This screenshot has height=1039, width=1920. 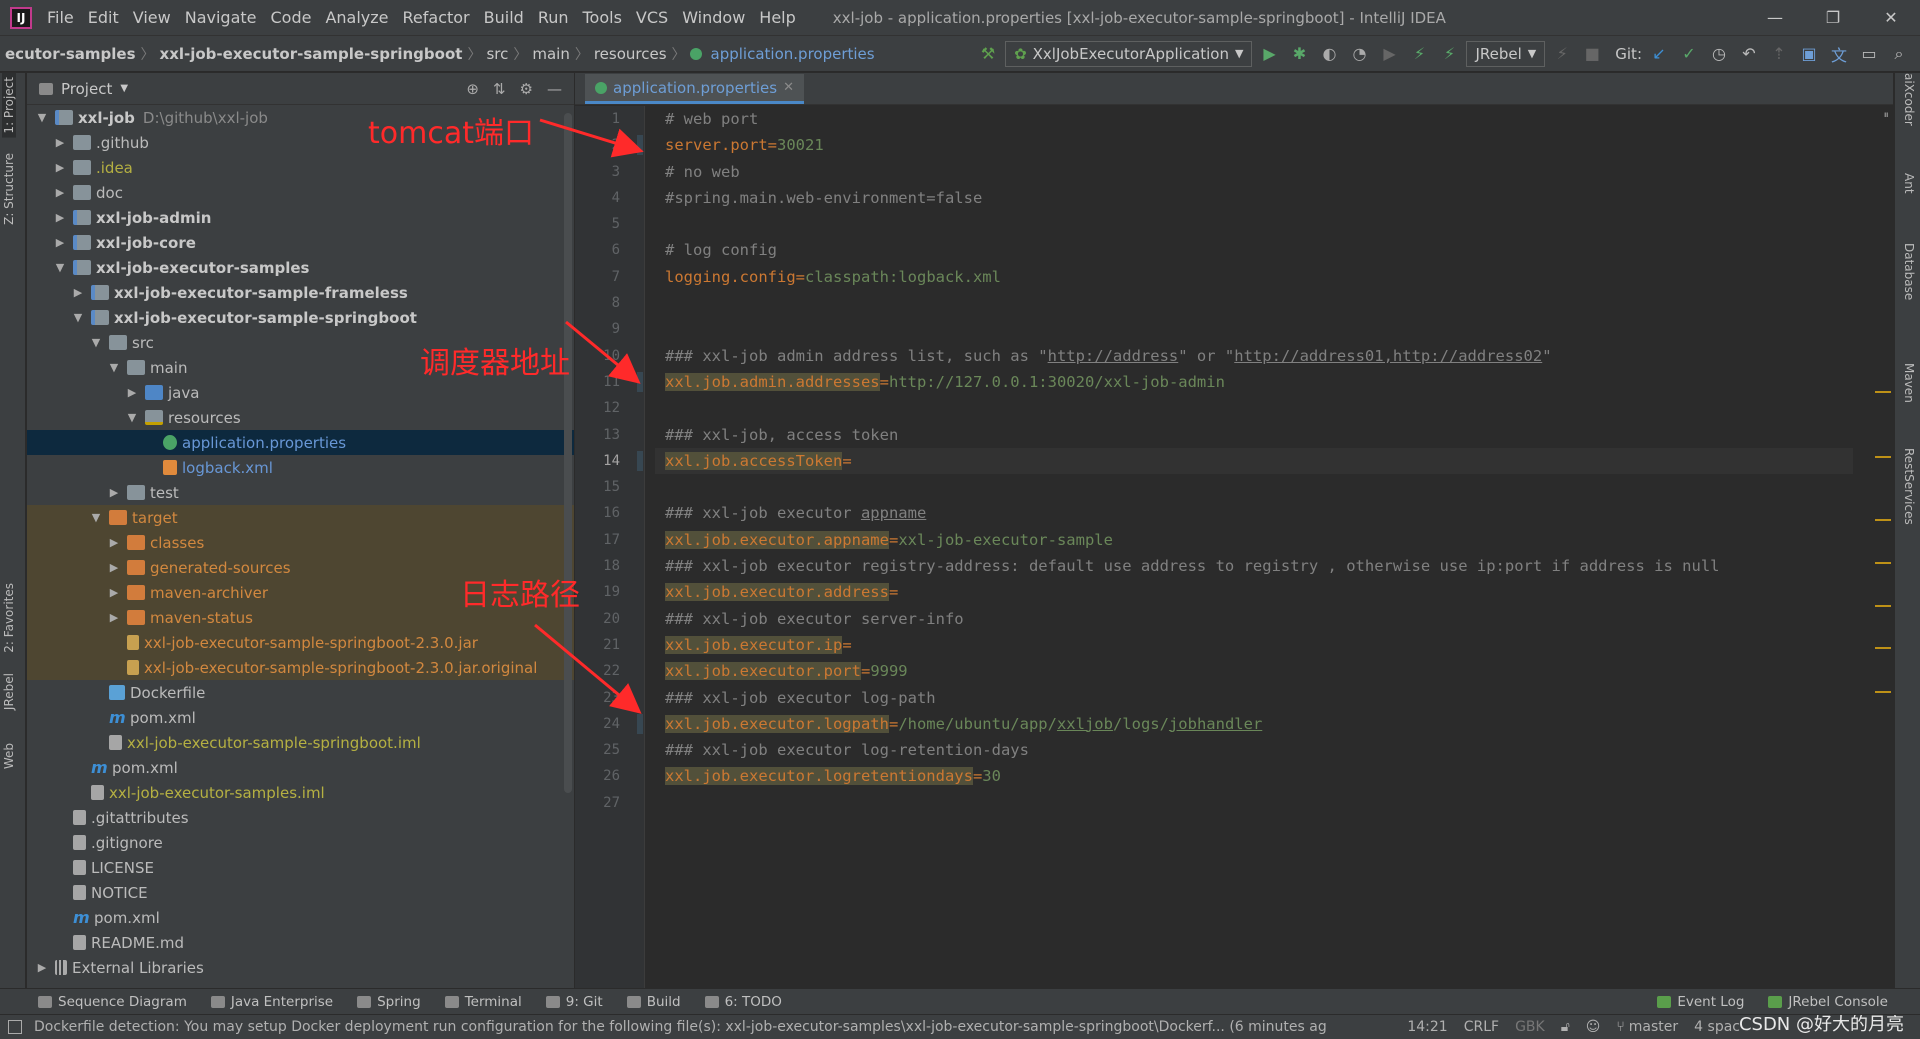 I want to click on tree-node: application.properties, so click(x=300, y=442).